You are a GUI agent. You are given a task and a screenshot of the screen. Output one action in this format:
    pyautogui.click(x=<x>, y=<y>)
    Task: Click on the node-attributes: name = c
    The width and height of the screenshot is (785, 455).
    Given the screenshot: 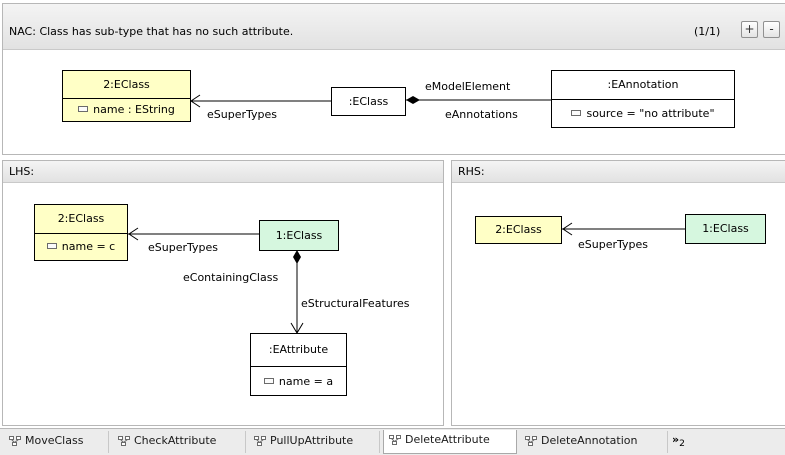 What is the action you would take?
    pyautogui.click(x=81, y=246)
    